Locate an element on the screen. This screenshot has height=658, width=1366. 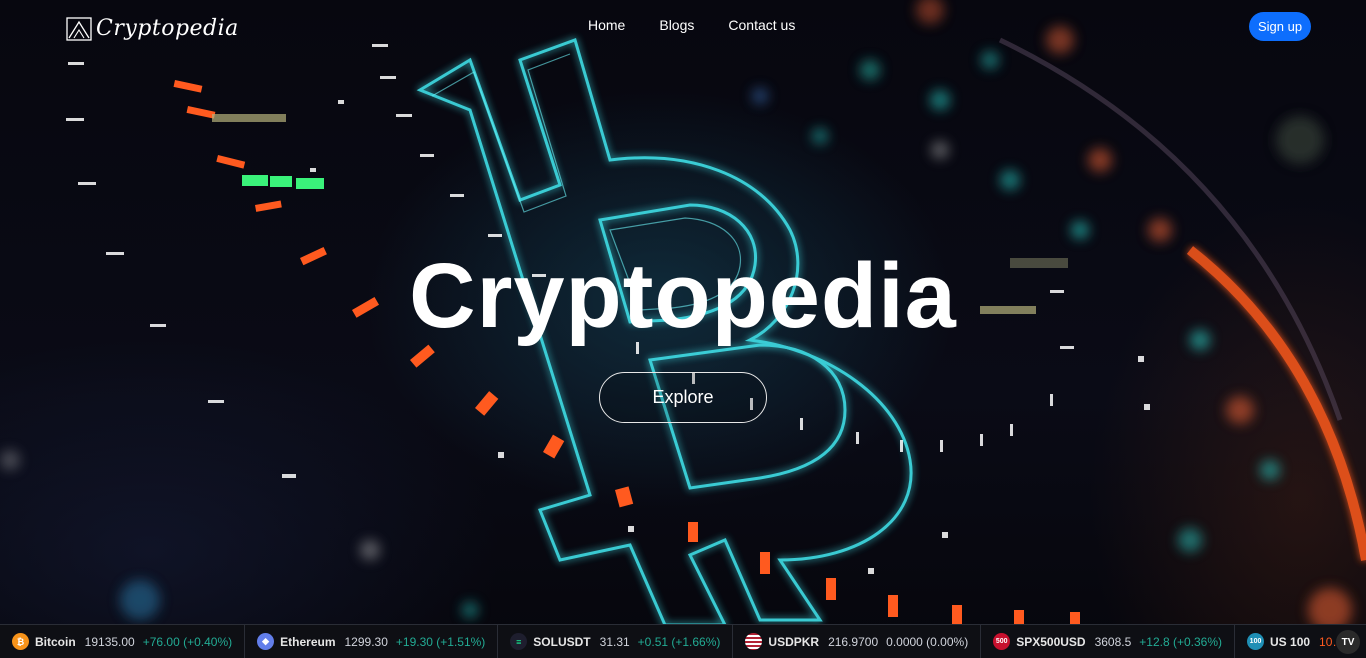
hero-title: Cryptopedia is located at coordinates (683, 296).